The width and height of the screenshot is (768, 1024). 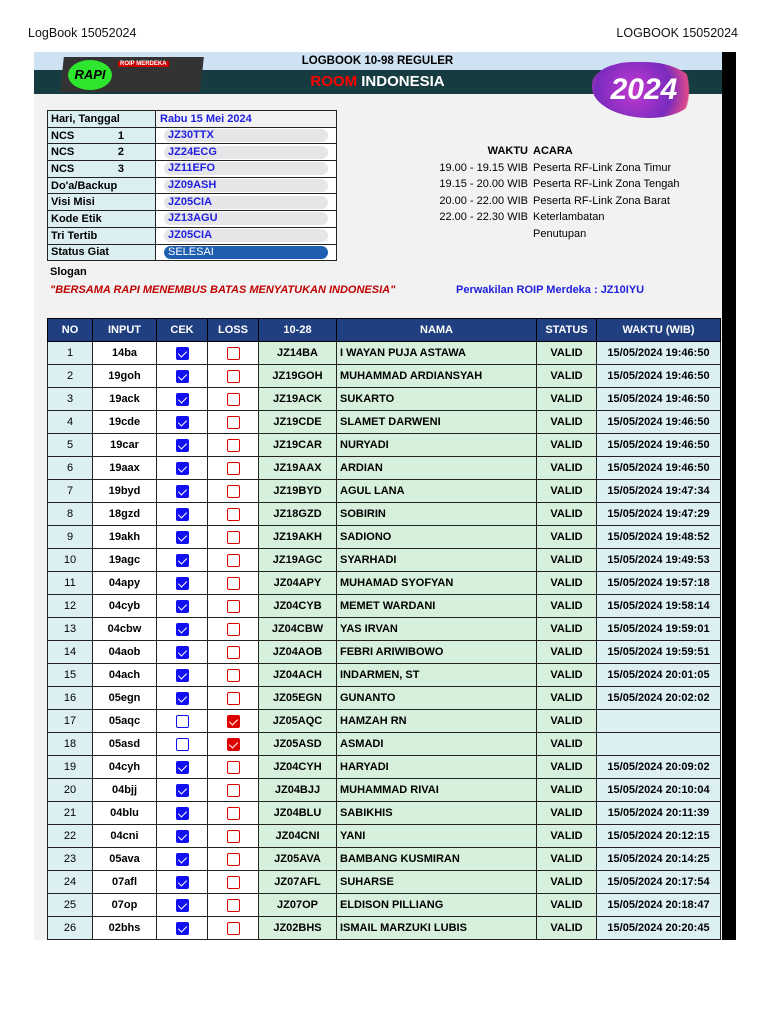 I want to click on info-value: JZ13AGU, so click(x=246, y=219).